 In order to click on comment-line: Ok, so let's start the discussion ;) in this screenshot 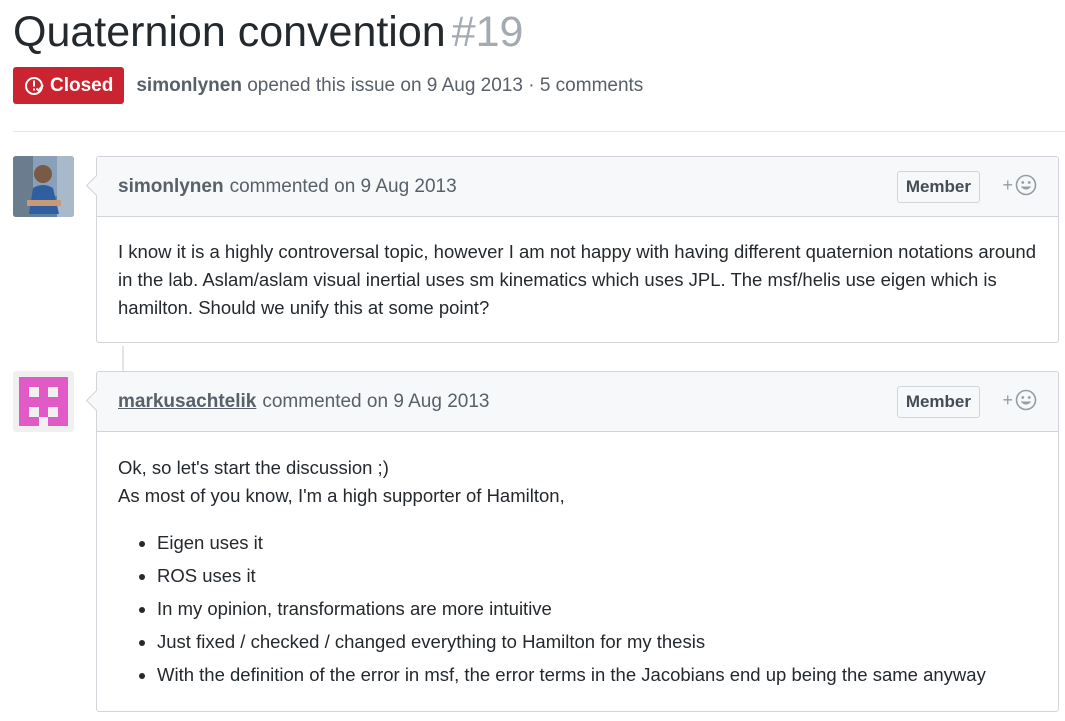, I will do `click(253, 467)`.